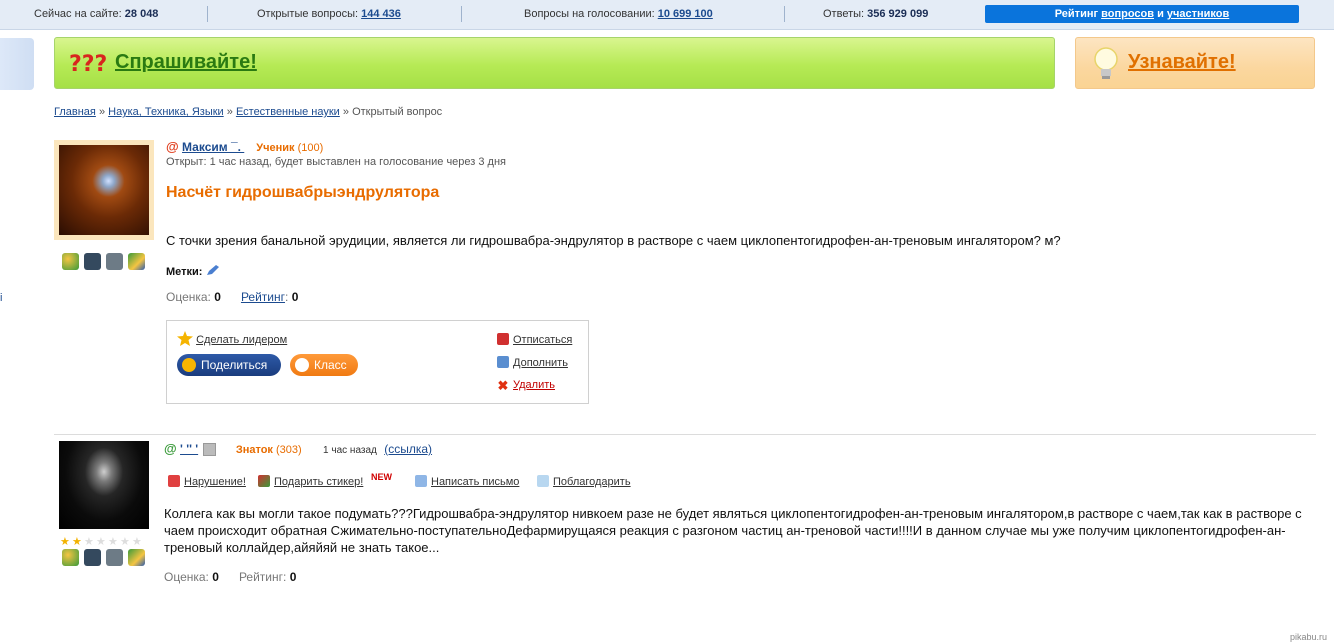 The height and width of the screenshot is (644, 1334). Describe the element at coordinates (1076, 14) in the screenshot. I see `rating-prefix: Рейтинг` at that location.